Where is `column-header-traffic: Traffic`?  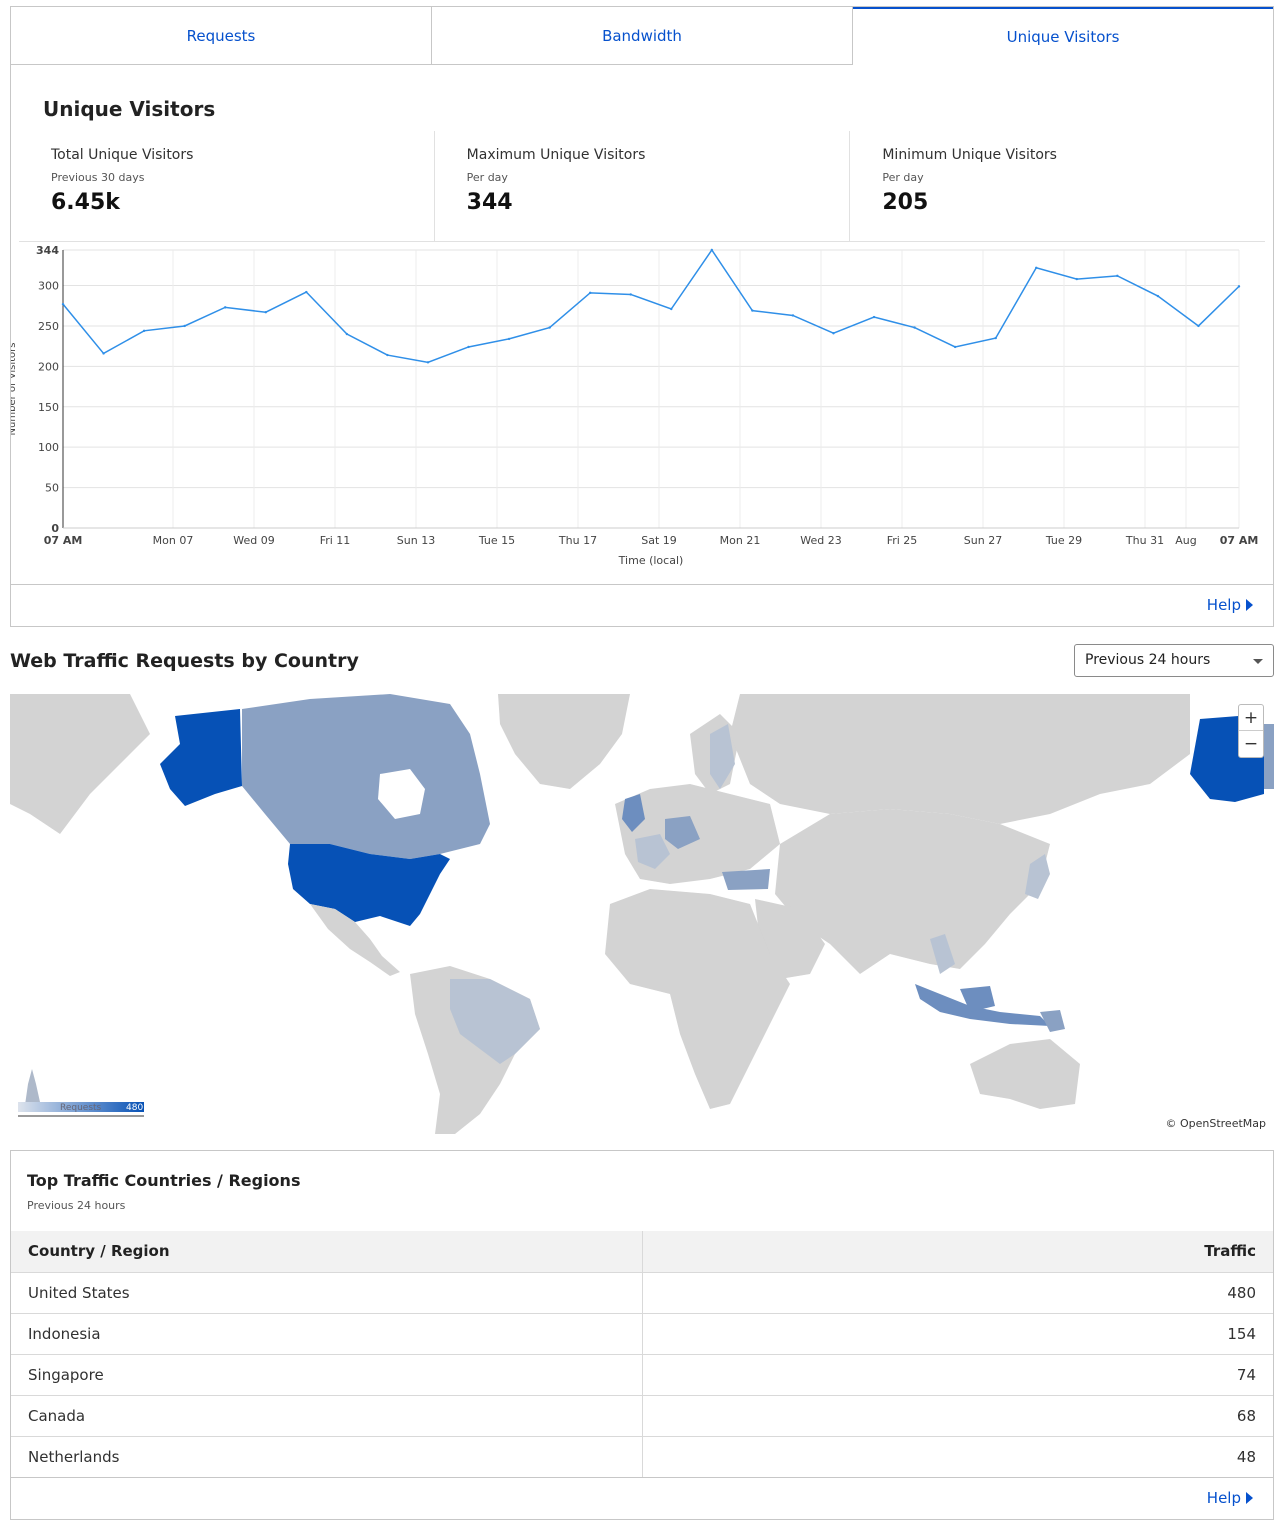 column-header-traffic: Traffic is located at coordinates (957, 1252).